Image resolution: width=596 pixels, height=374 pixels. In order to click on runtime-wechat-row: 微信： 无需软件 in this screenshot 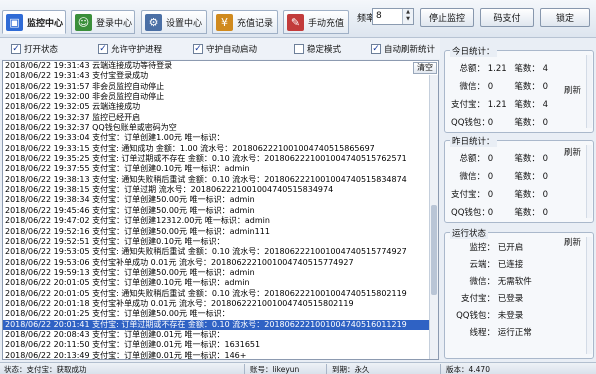, I will do `click(500, 282)`.